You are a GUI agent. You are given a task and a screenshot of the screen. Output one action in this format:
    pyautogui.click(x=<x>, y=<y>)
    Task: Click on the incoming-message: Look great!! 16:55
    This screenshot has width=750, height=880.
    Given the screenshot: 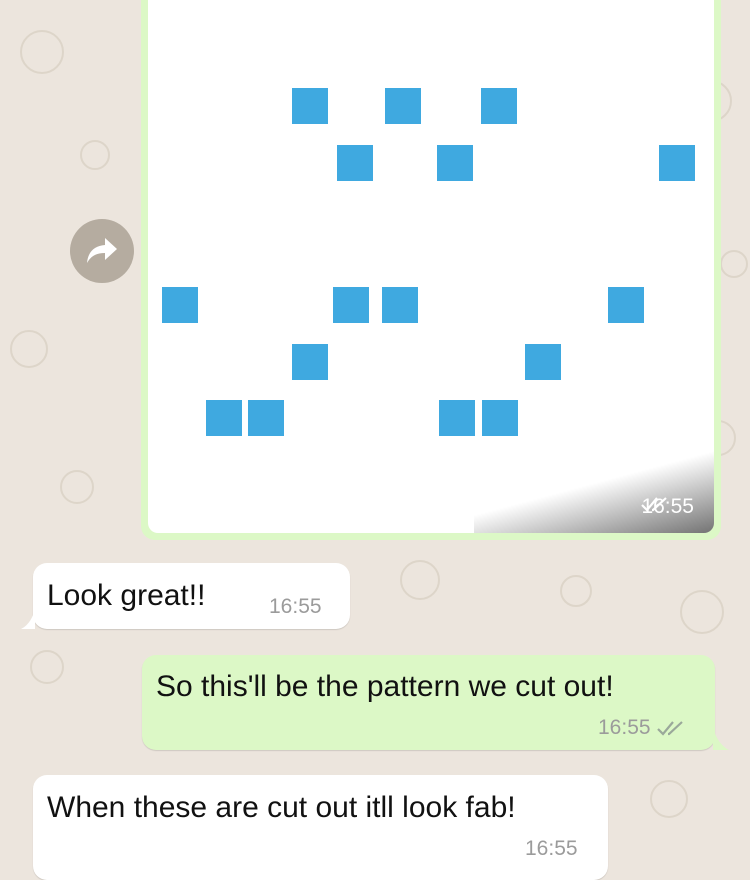 What is the action you would take?
    pyautogui.click(x=185, y=596)
    